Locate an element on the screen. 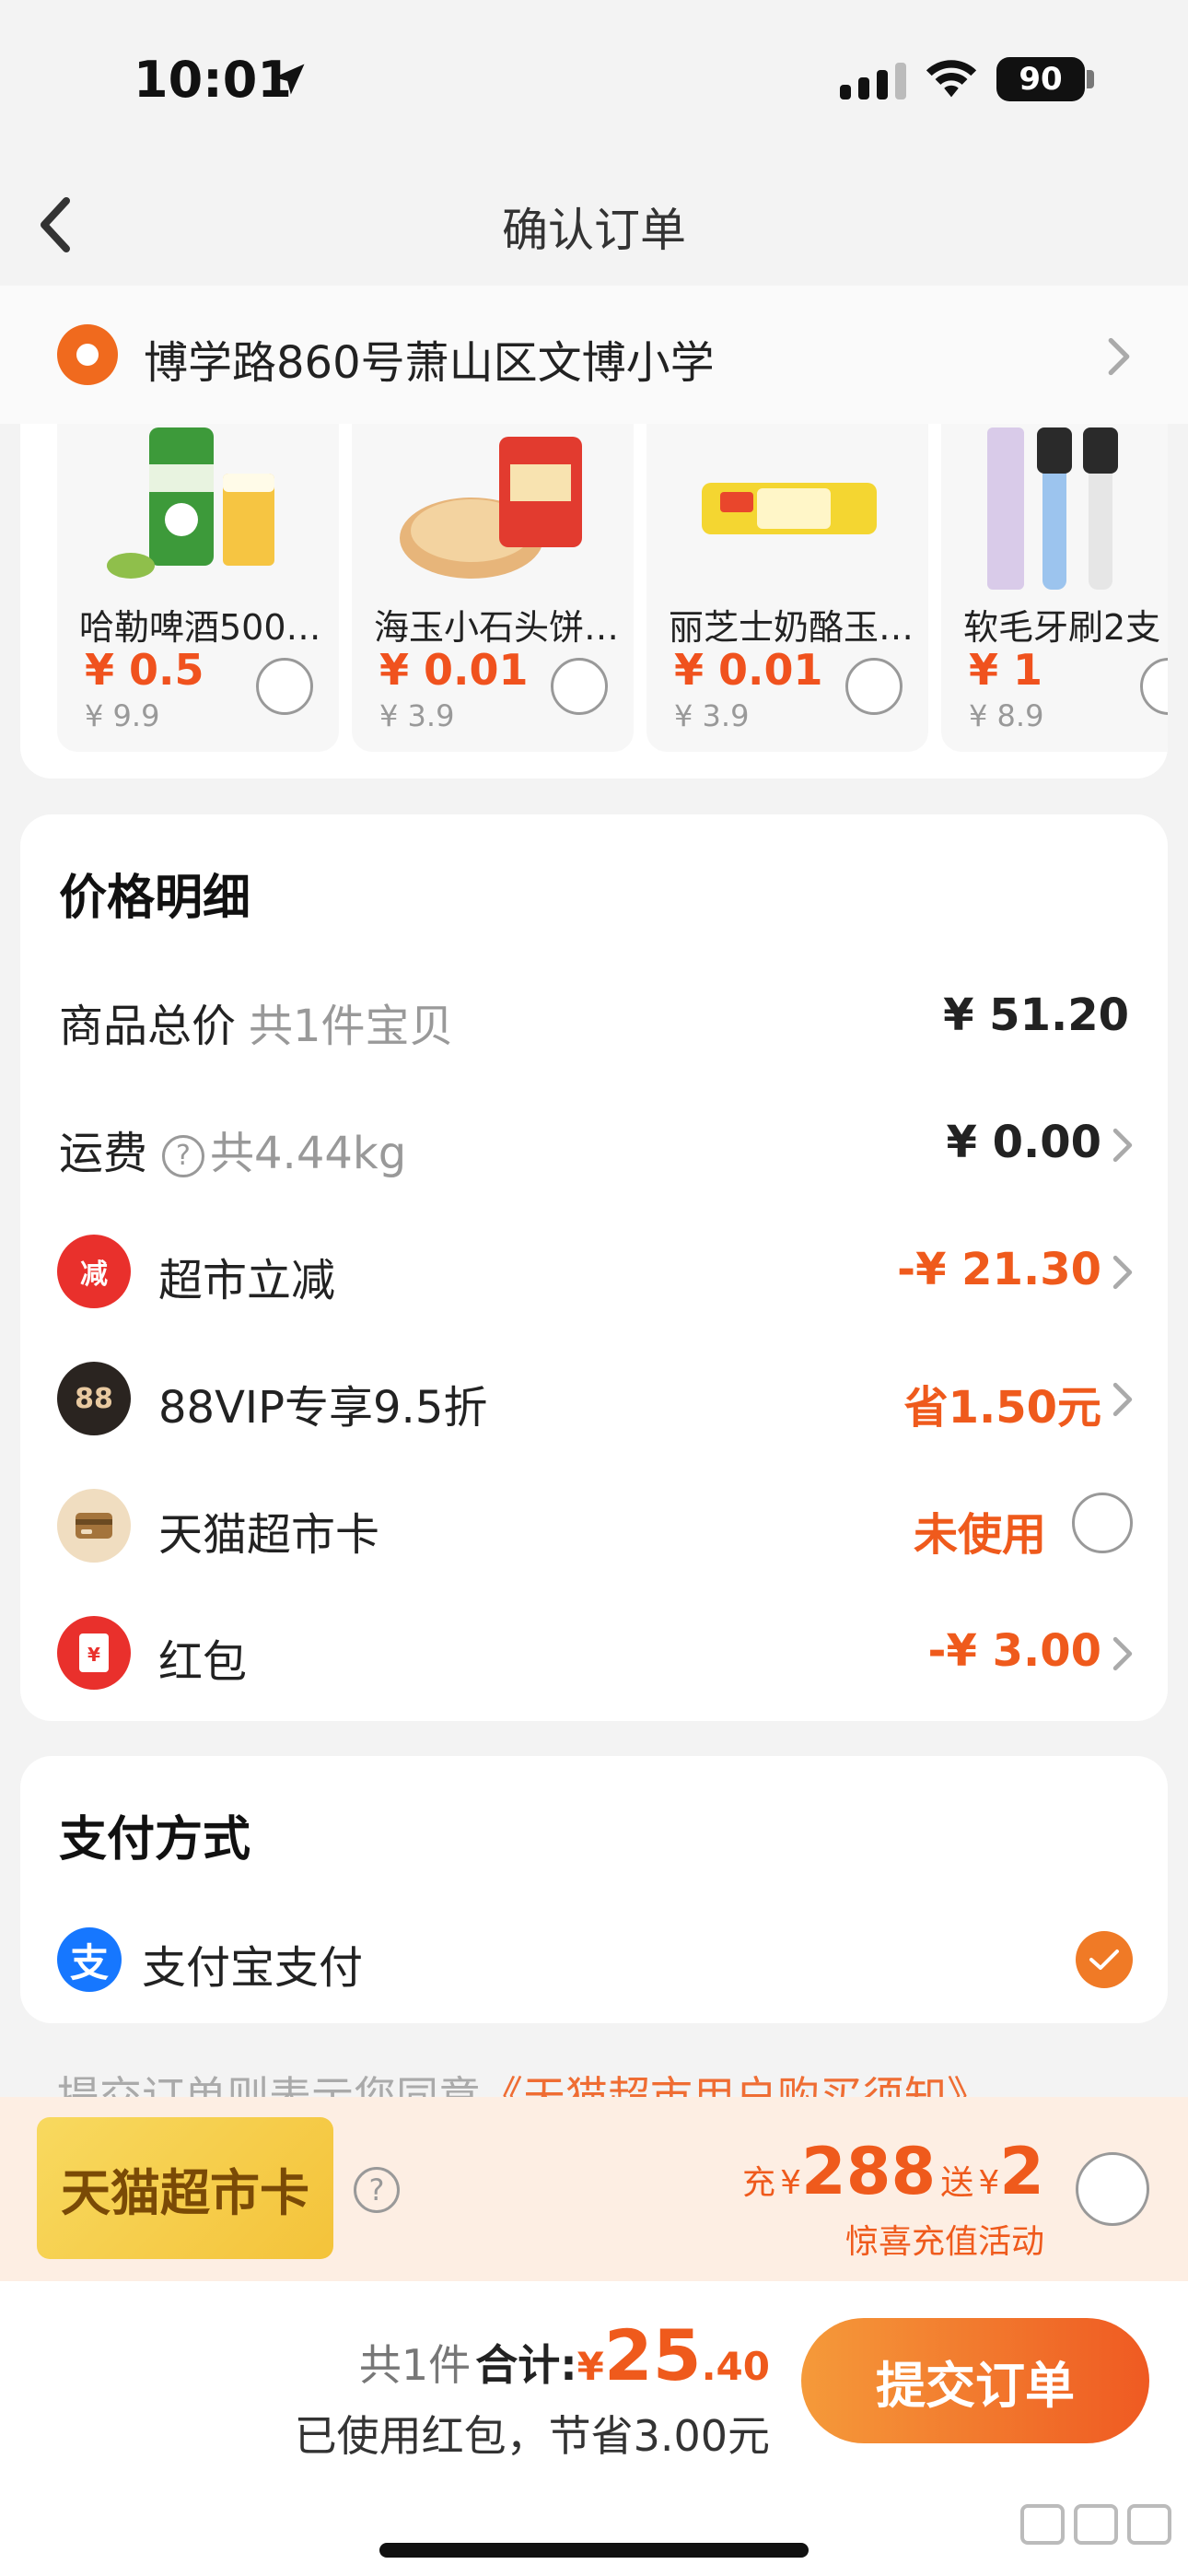 The height and width of the screenshot is (2576, 1188). location-arrow-icon is located at coordinates (289, 79).